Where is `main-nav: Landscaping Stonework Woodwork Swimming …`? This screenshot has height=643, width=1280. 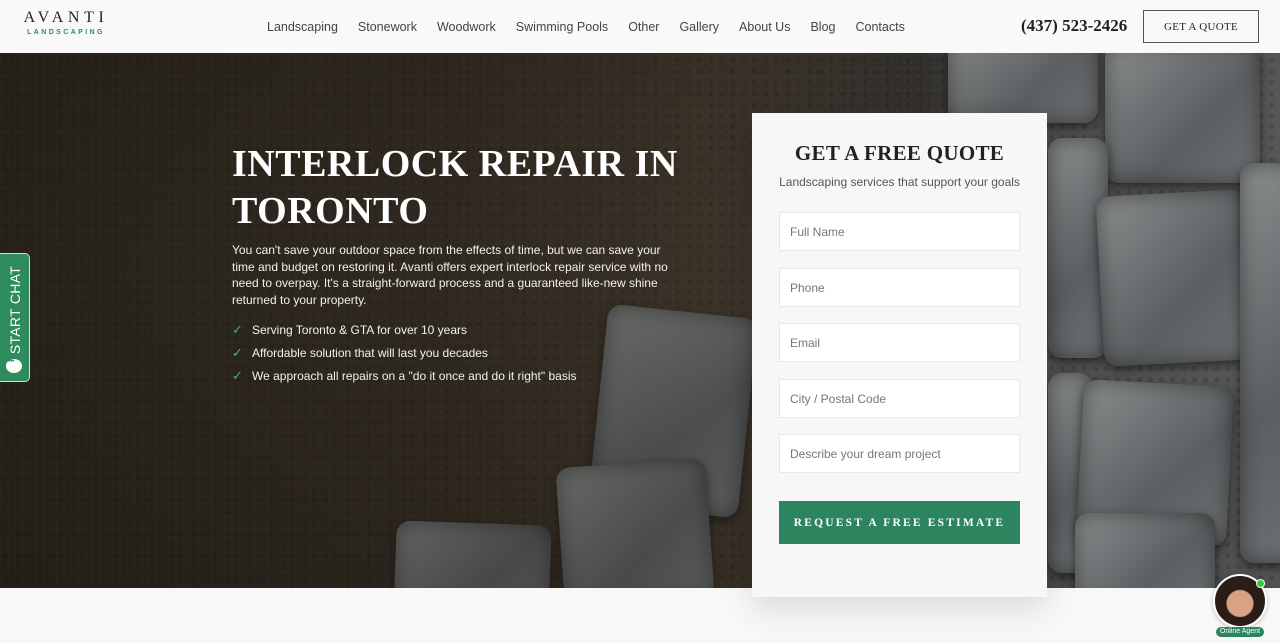
main-nav: Landscaping Stonework Woodwork Swimming … is located at coordinates (586, 26).